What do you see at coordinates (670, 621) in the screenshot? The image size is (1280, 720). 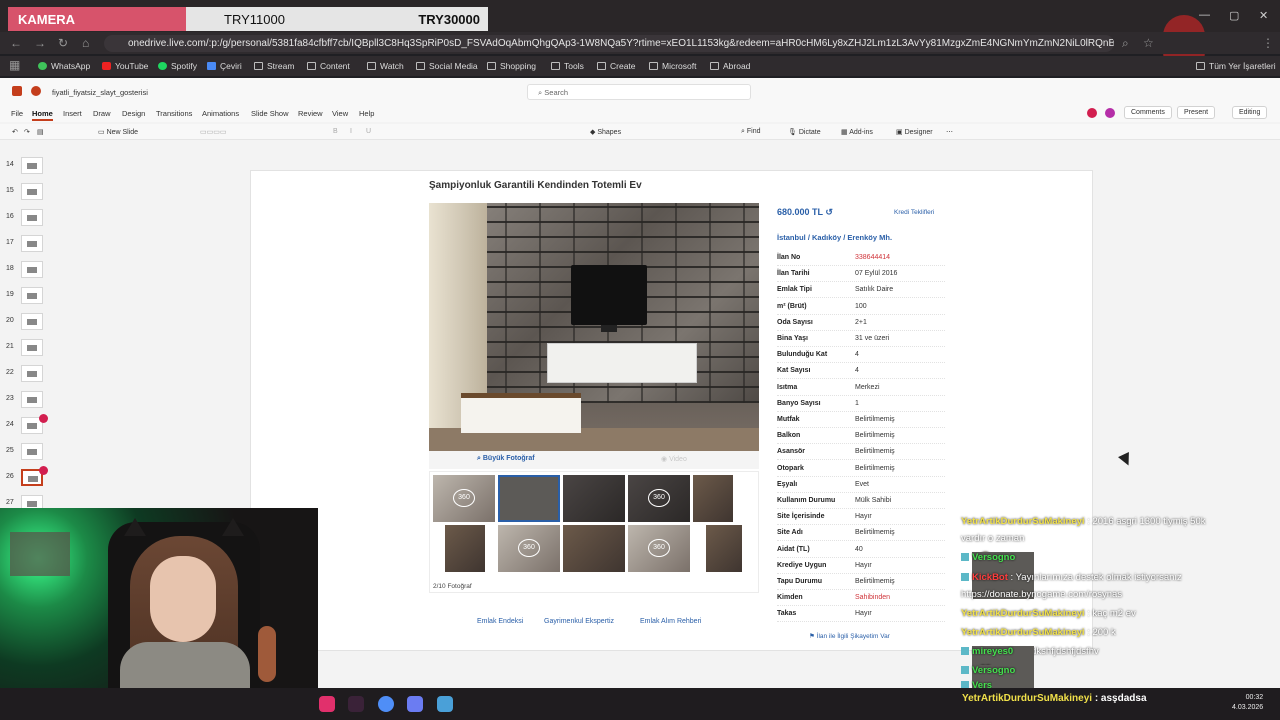 I see `alim-rehberi-link: Emlak Alım Rehberi` at bounding box center [670, 621].